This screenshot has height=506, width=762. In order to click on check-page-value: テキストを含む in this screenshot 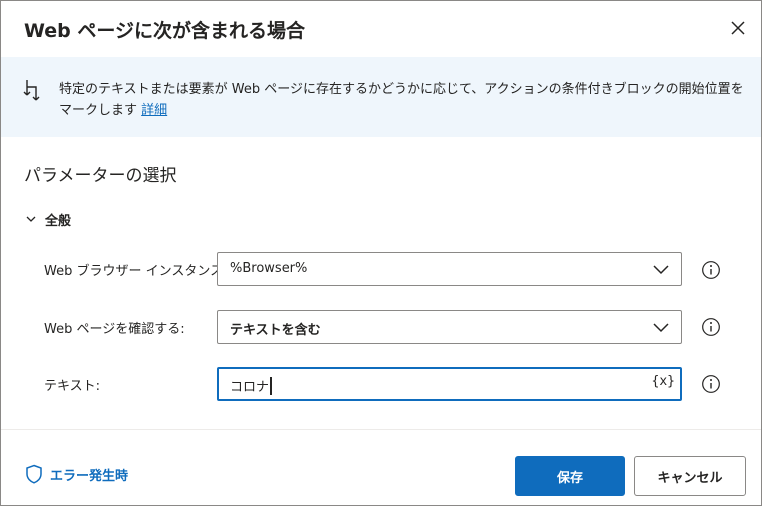, I will do `click(275, 330)`.